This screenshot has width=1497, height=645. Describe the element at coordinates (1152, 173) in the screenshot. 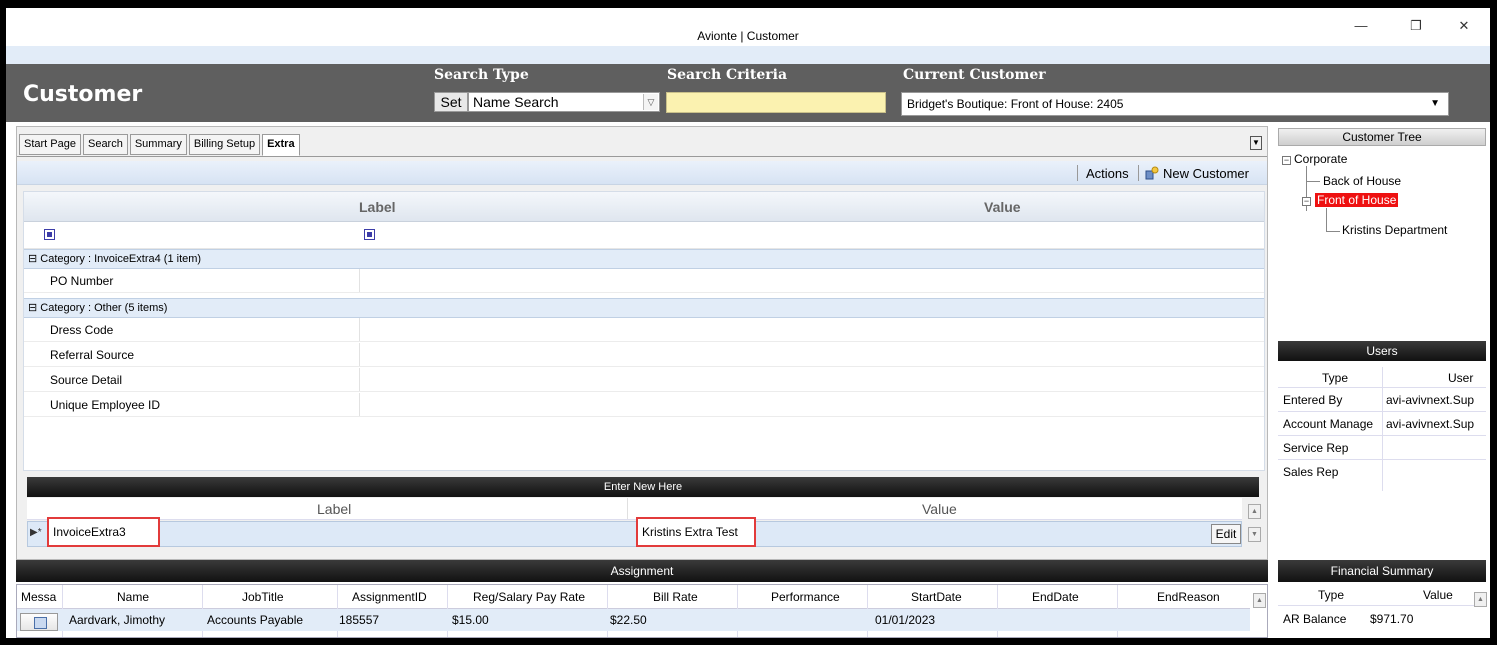

I see `new-customer-icon` at that location.